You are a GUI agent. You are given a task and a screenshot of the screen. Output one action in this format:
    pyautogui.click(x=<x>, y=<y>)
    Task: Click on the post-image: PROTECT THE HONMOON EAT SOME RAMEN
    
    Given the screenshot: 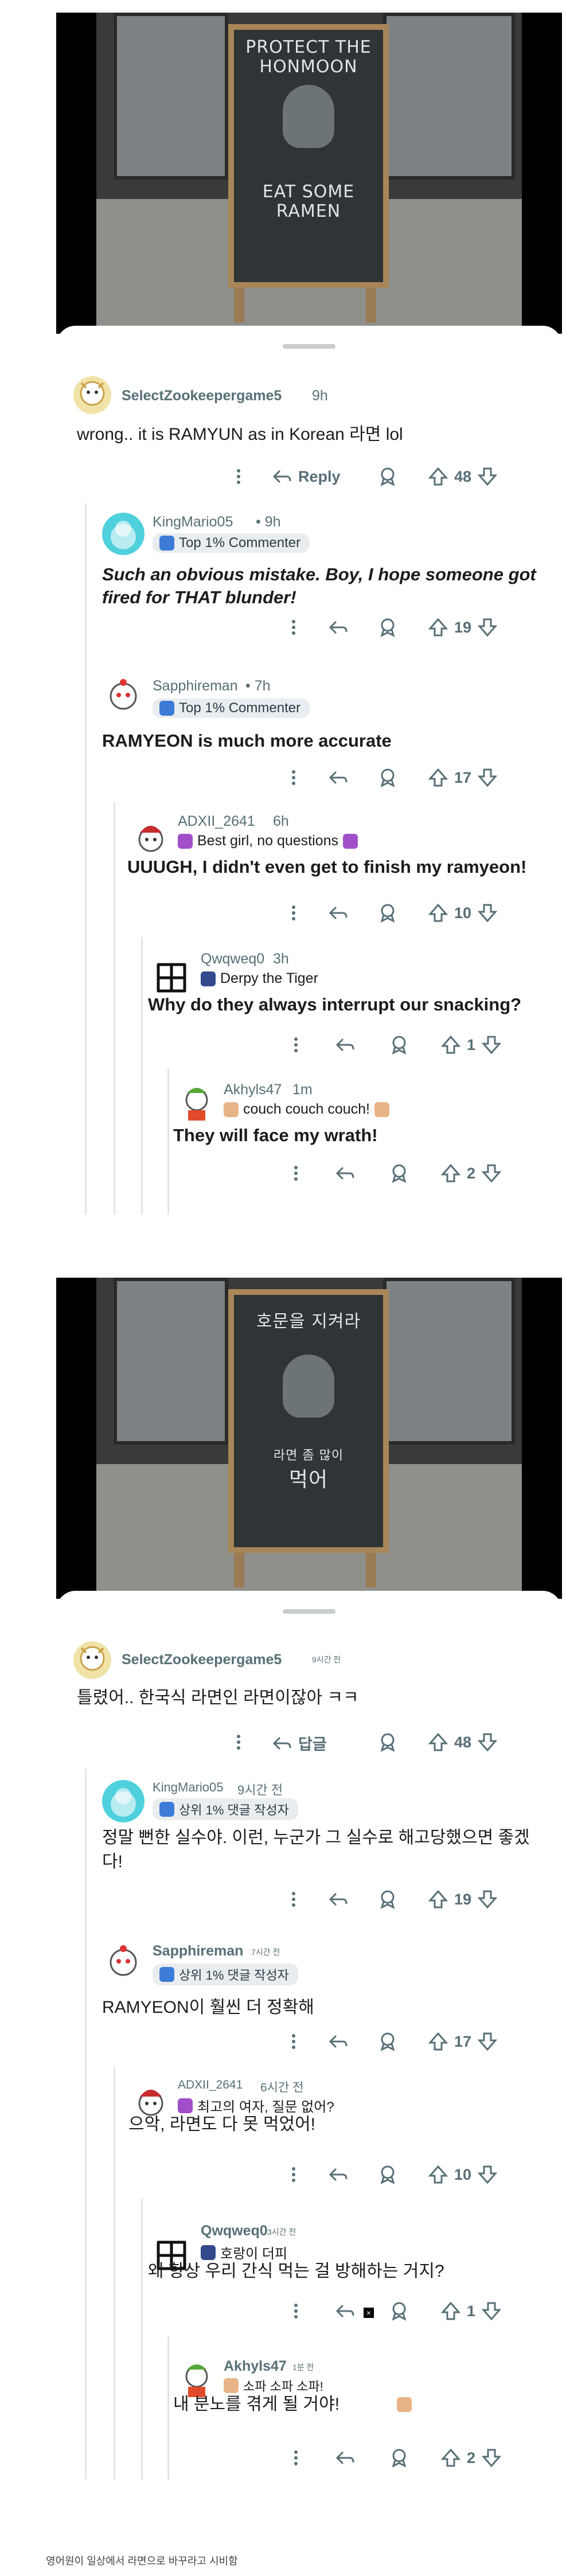 What is the action you would take?
    pyautogui.click(x=309, y=173)
    